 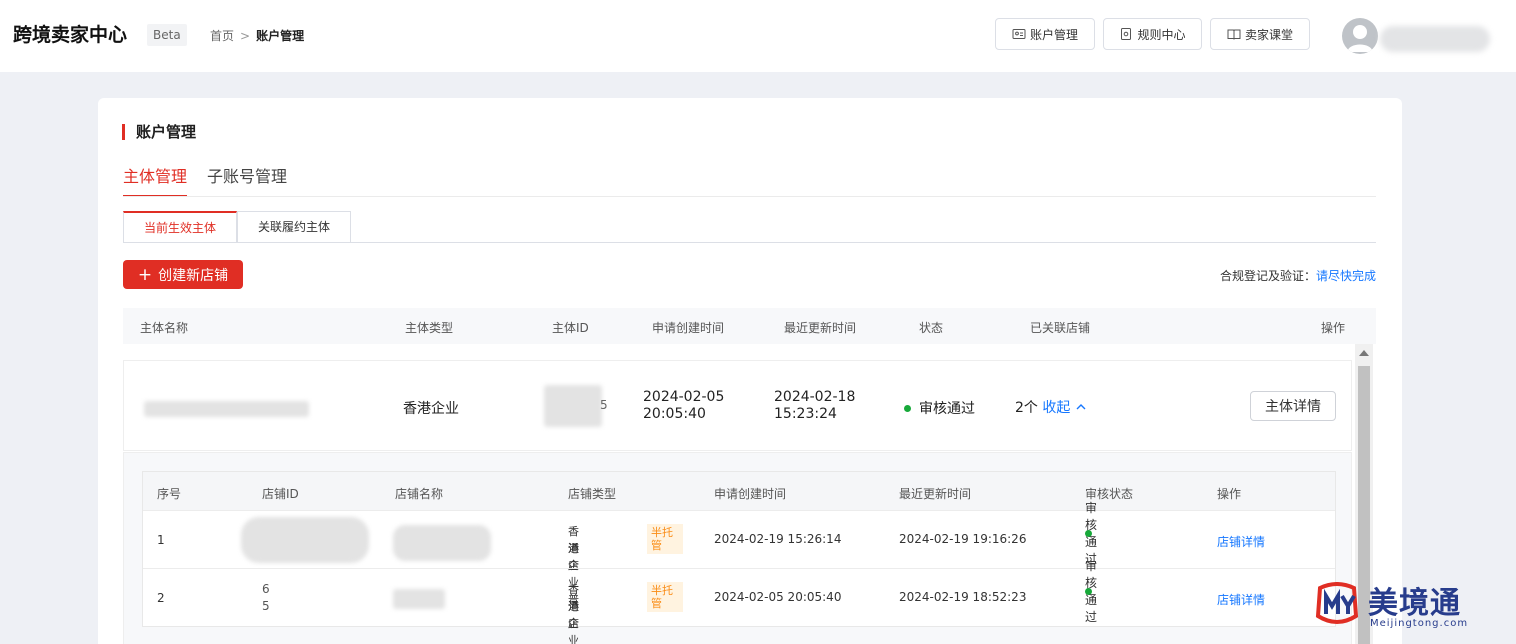 I want to click on top-bar: 跨境卖家中心 Beta 首页 > 账户管理 账户管理 规则中心 卖家课堂, so click(x=758, y=36).